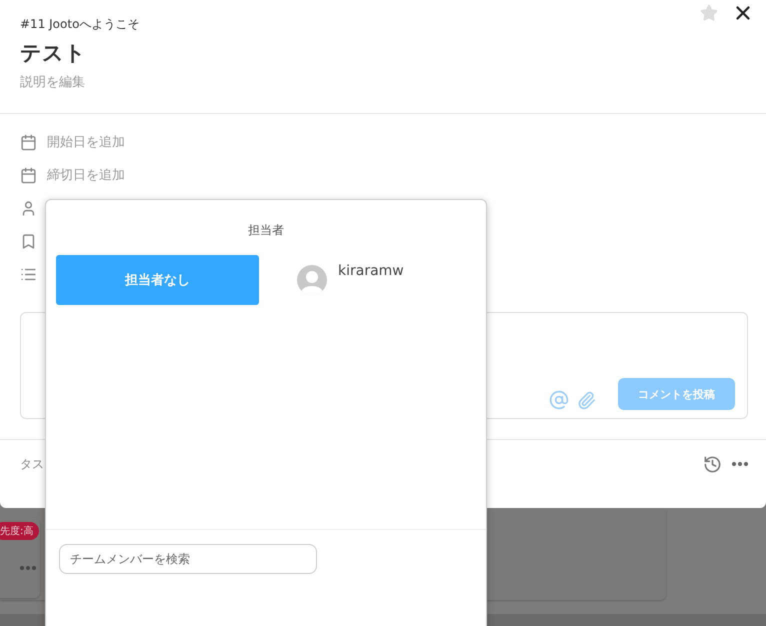 This screenshot has height=626, width=766. I want to click on attribute-link: 開始日を追加, so click(86, 142).